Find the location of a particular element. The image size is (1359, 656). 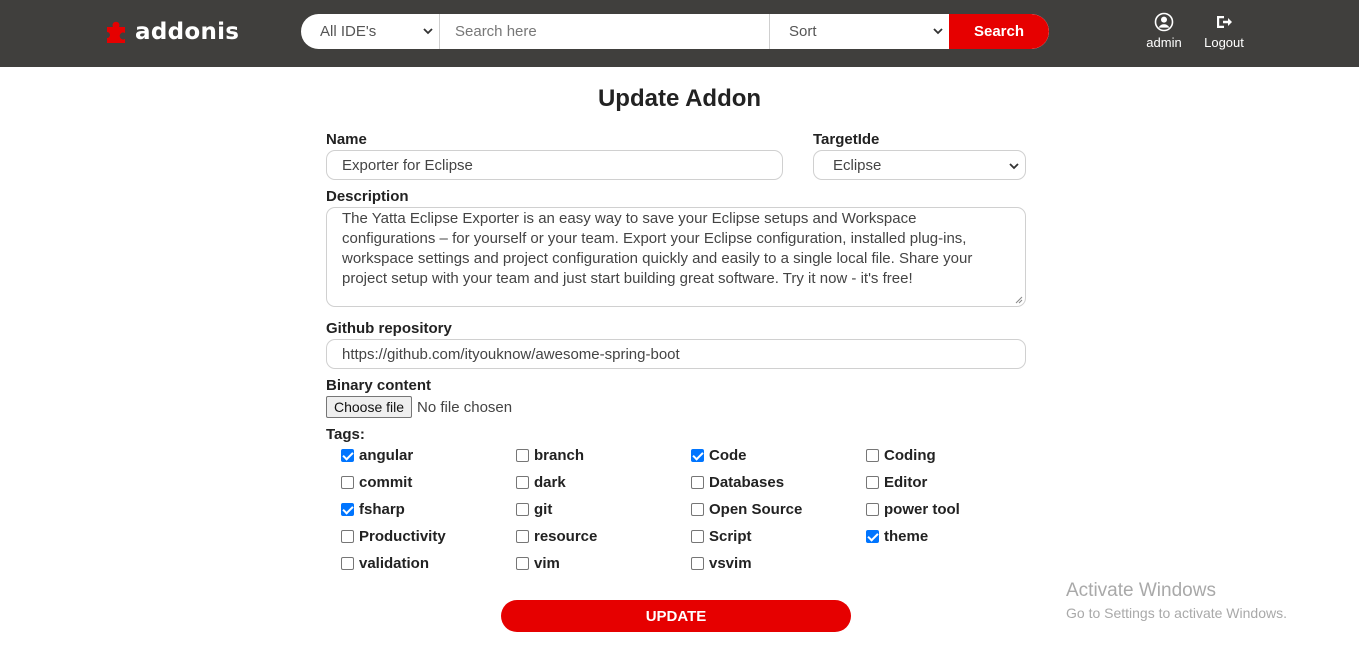

tag-label: theme is located at coordinates (906, 536).